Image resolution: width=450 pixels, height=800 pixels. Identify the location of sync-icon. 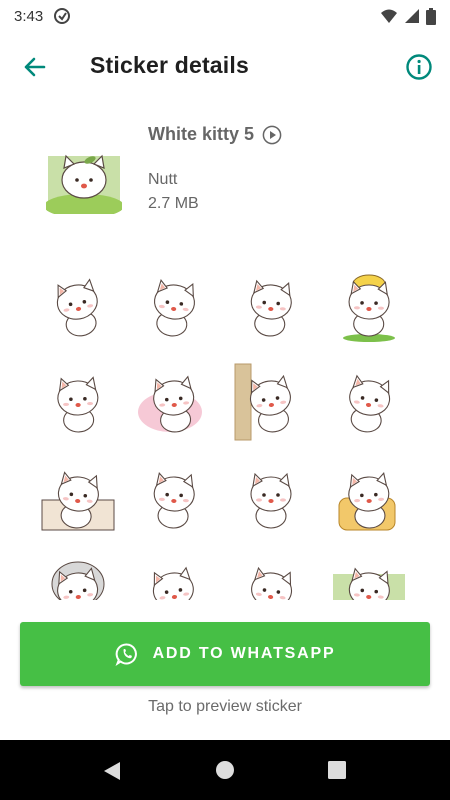
(62, 16).